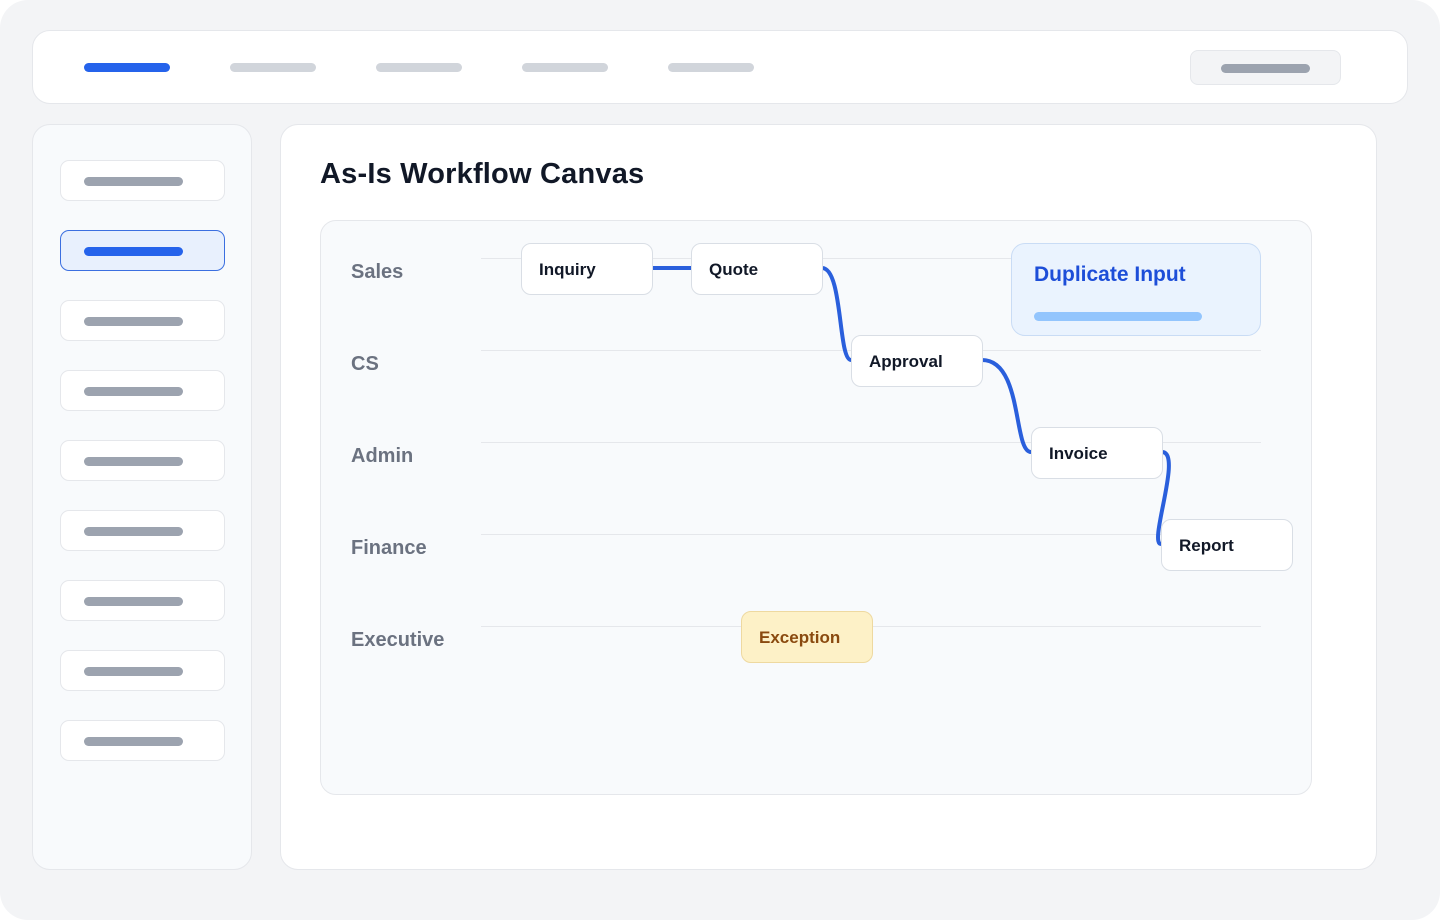 This screenshot has height=920, width=1440. Describe the element at coordinates (1136, 289) in the screenshot. I see `duplicate-input-callout: Duplicate Input` at that location.